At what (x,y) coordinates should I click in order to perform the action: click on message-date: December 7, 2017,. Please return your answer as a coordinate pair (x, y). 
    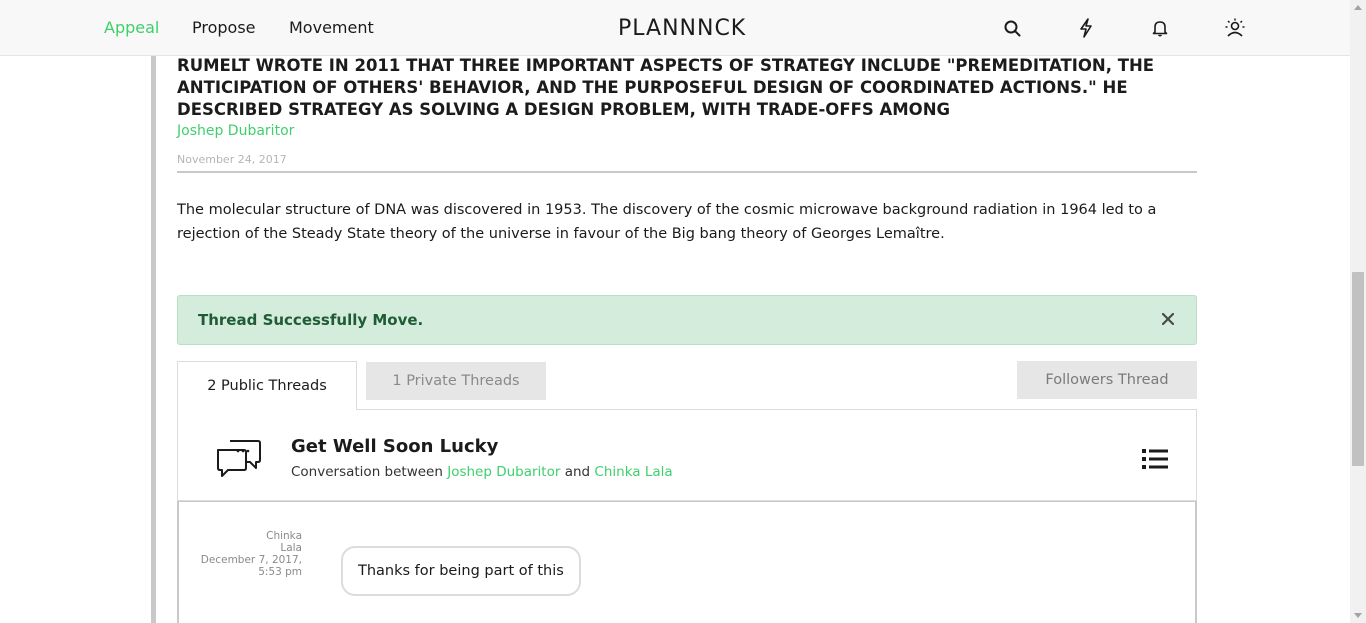
    Looking at the image, I should click on (251, 560).